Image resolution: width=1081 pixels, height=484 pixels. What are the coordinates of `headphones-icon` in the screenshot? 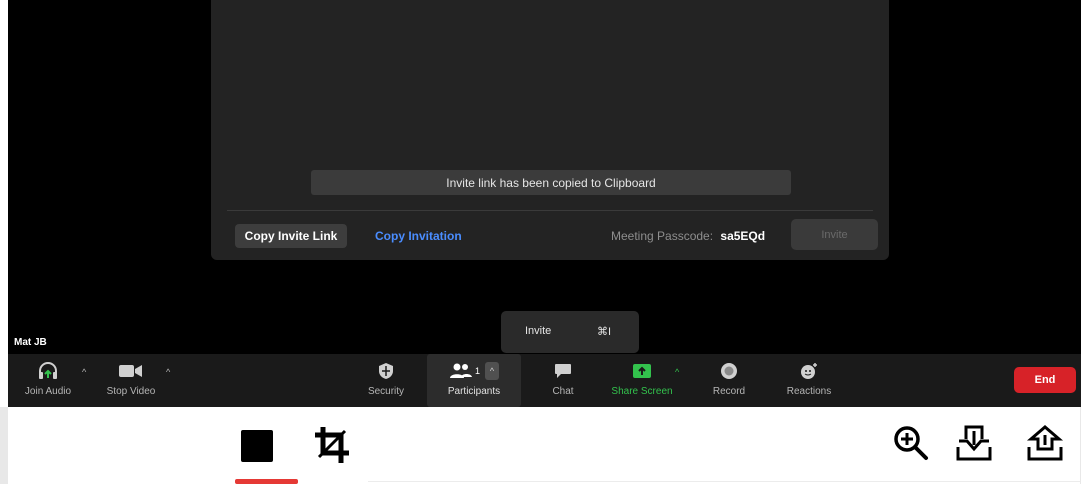 It's located at (48, 371).